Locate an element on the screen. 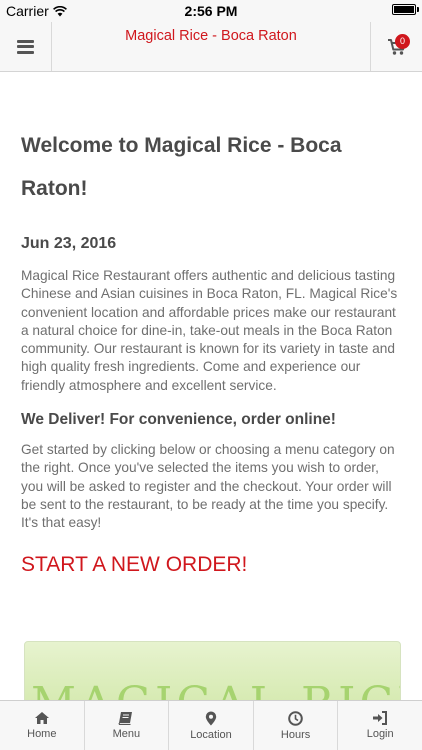 This screenshot has height=750, width=422. tab-location: Location is located at coordinates (211, 725).